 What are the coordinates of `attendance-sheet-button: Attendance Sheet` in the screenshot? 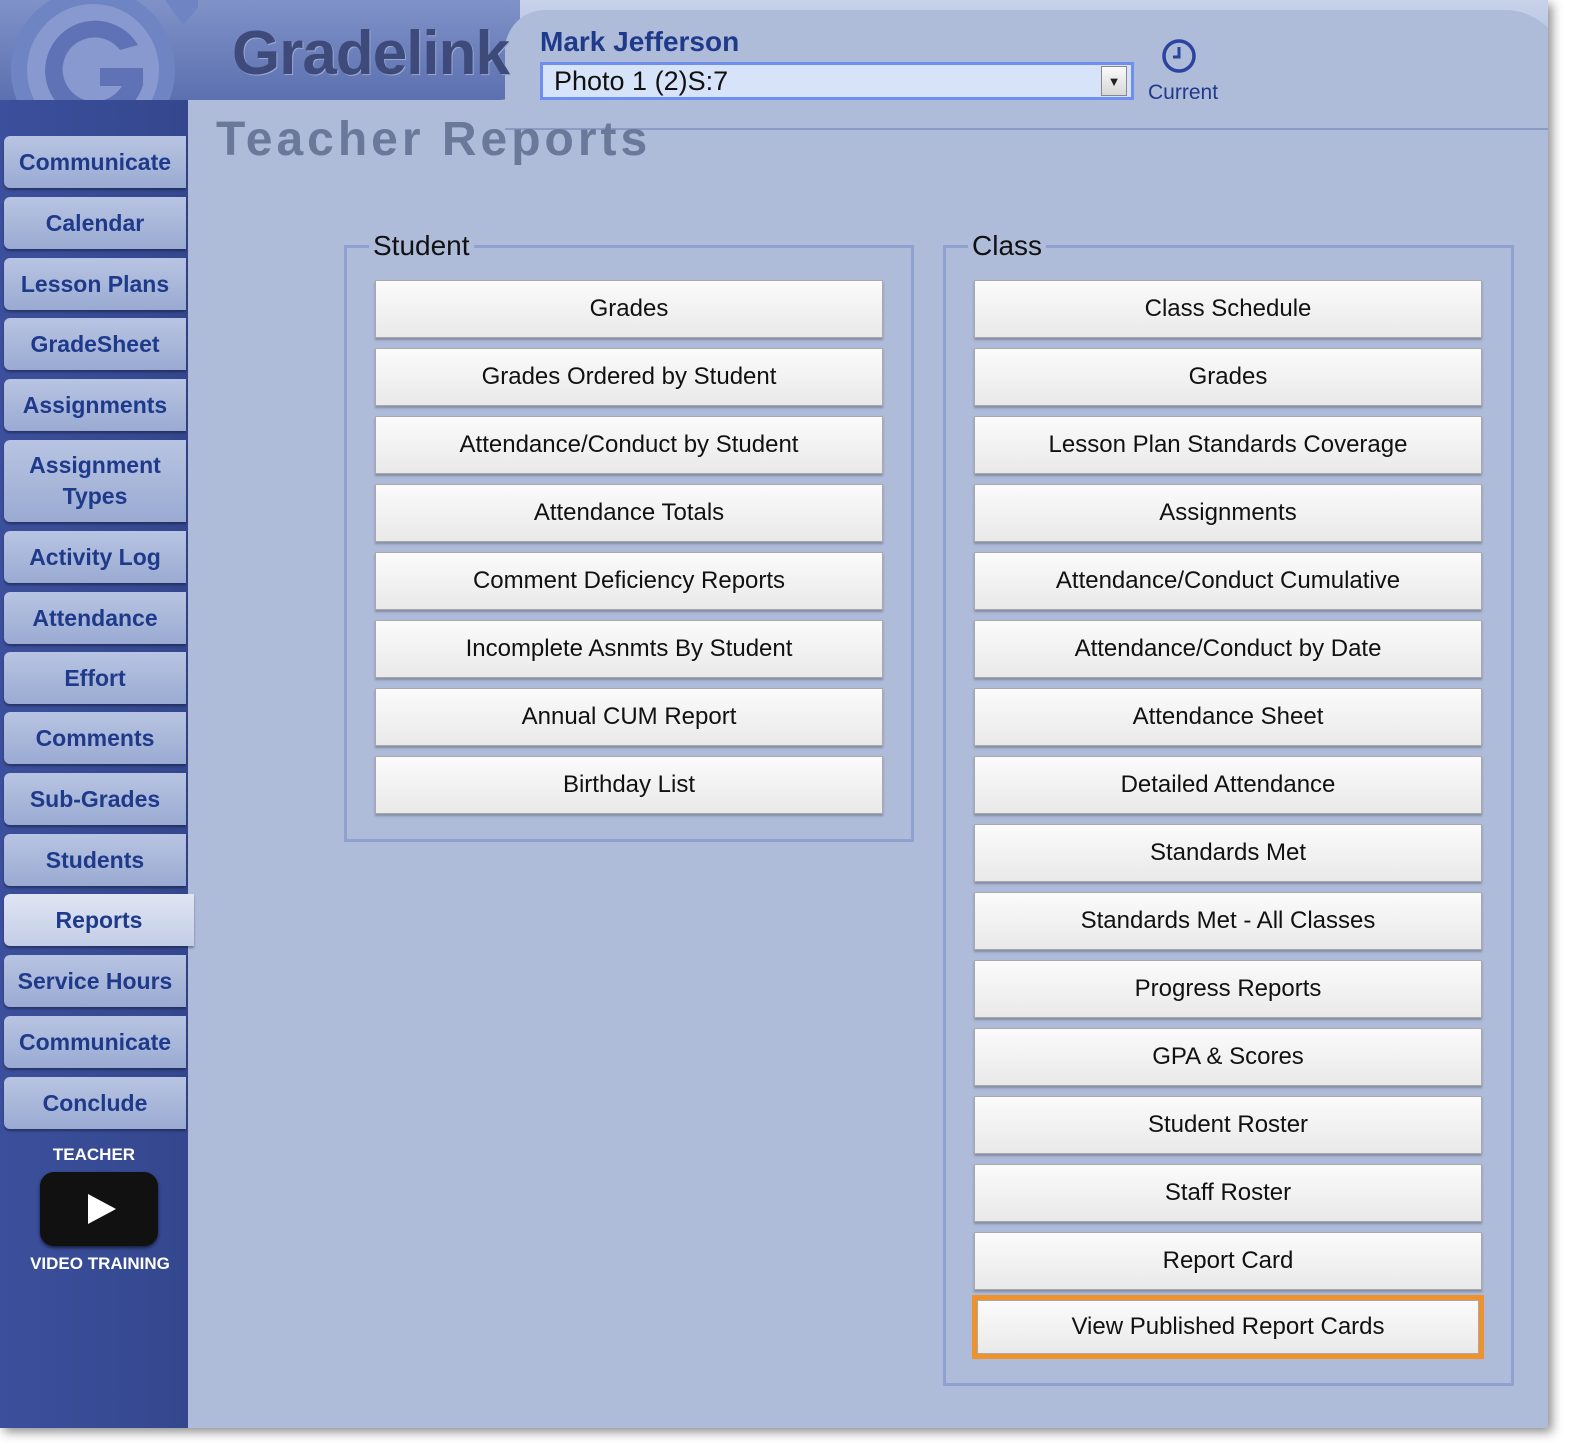 It's located at (1228, 717).